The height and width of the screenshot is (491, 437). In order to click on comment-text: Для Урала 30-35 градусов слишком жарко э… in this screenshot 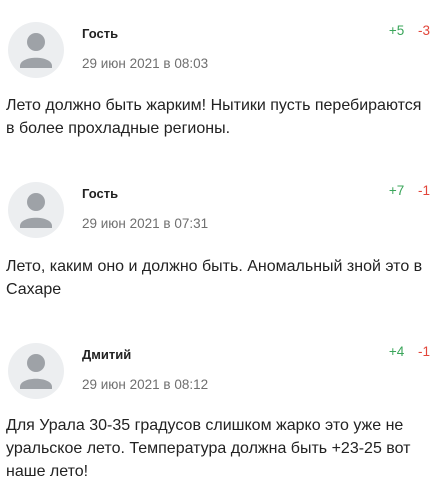, I will do `click(208, 448)`.